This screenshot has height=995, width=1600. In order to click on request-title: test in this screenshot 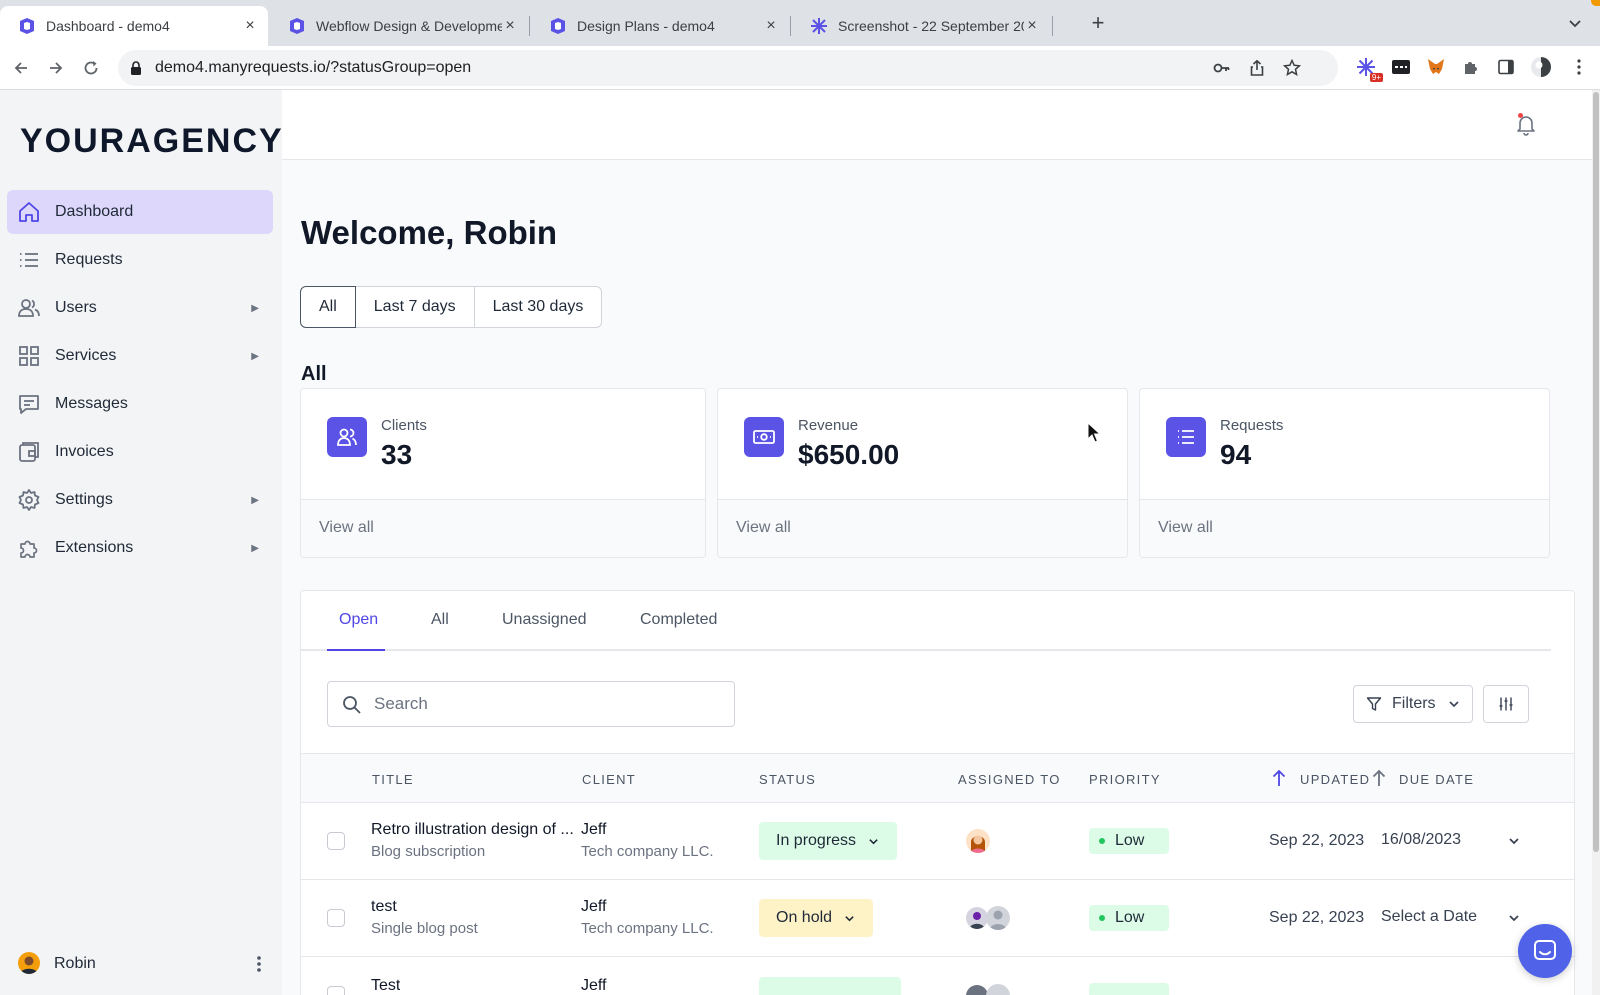, I will do `click(384, 907)`.